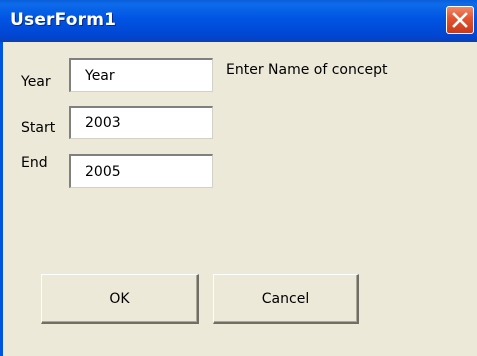  What do you see at coordinates (38, 128) in the screenshot?
I see `start-label: Start` at bounding box center [38, 128].